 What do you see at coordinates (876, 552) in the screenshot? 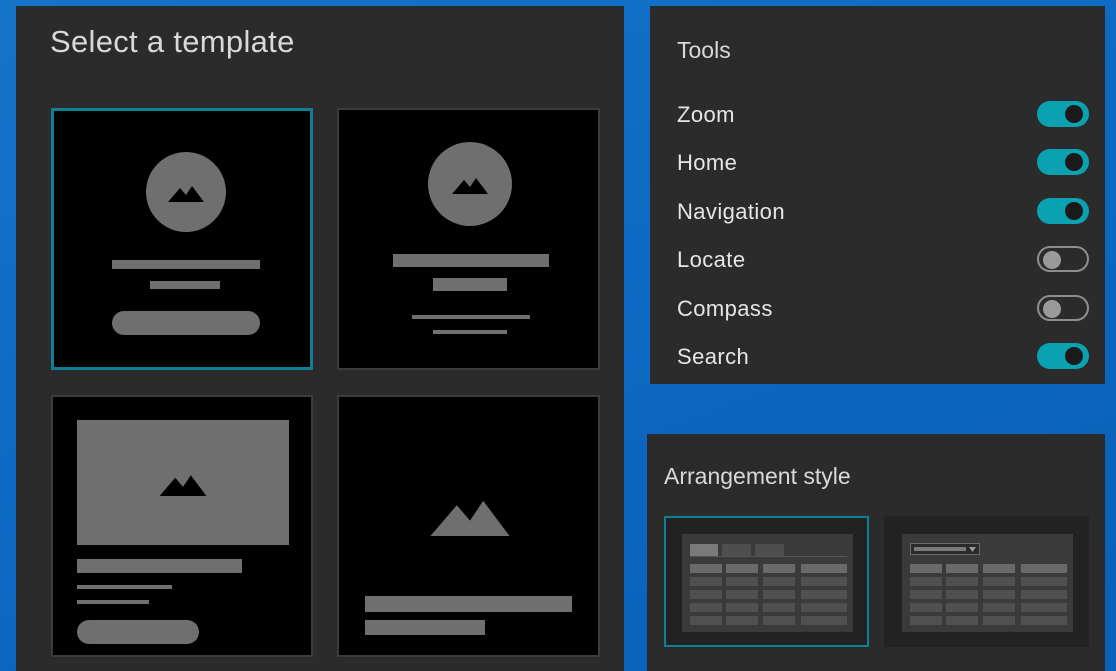
I see `arrangement-panel: Arrangement style` at bounding box center [876, 552].